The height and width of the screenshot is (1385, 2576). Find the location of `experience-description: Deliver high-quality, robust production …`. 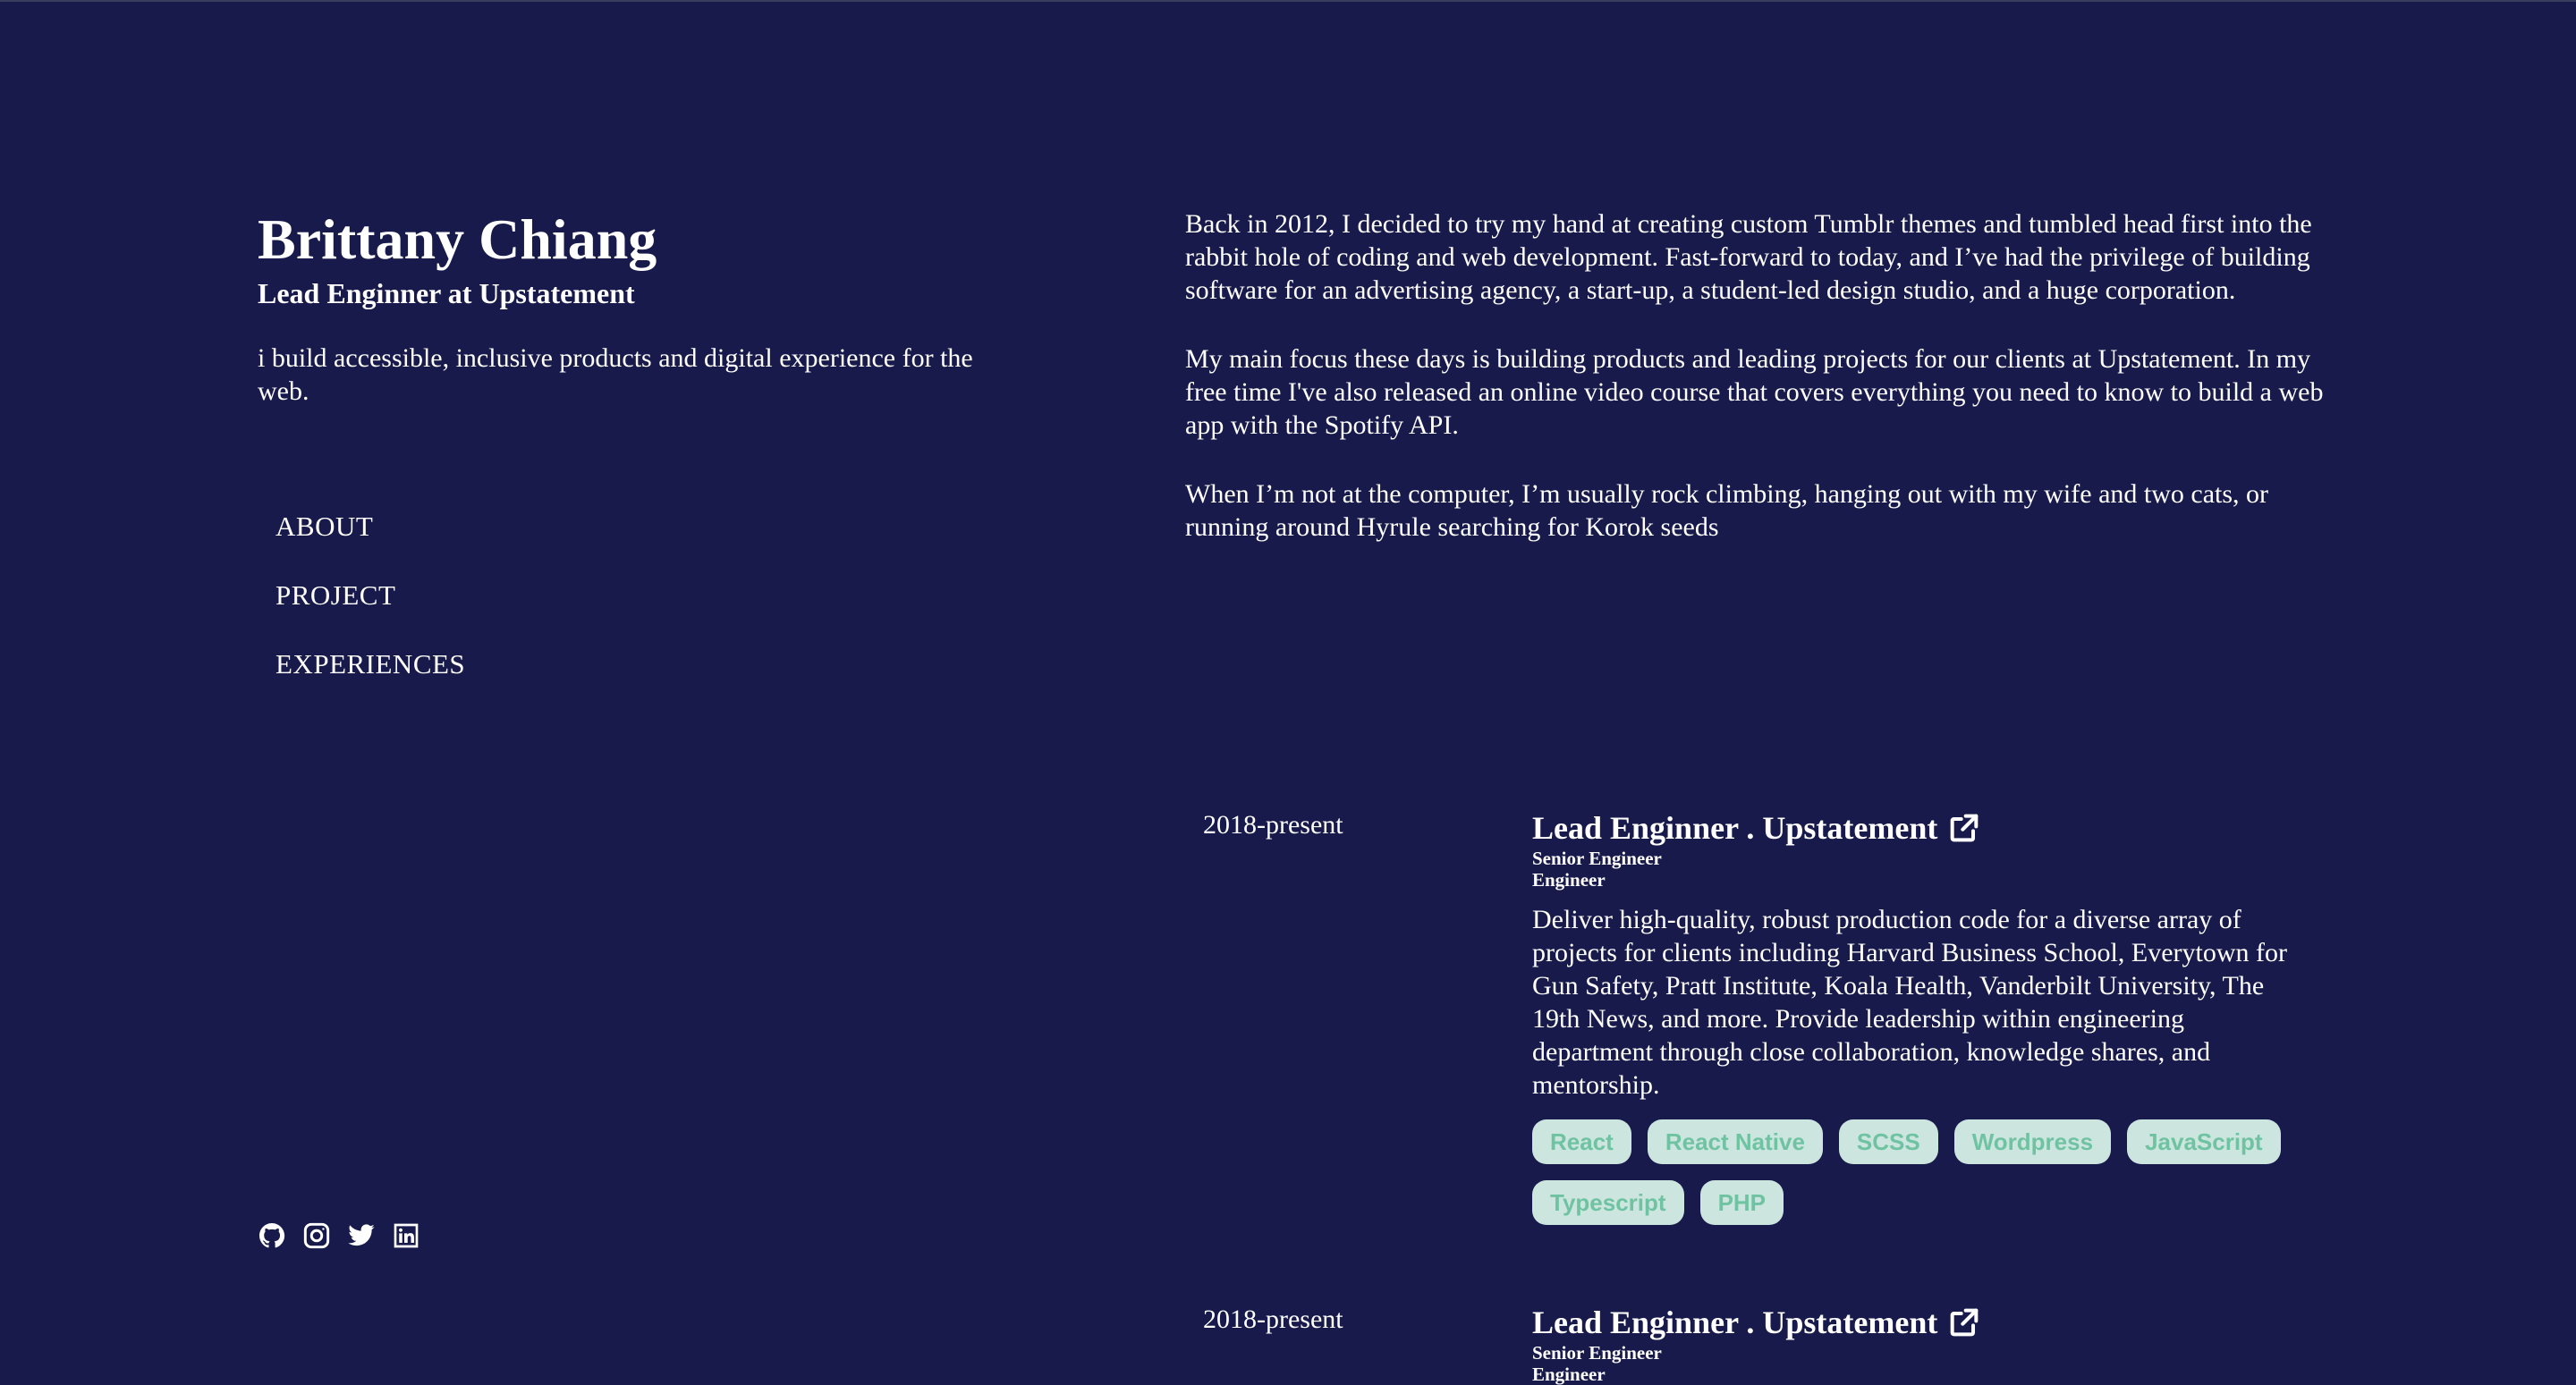

experience-description: Deliver high-quality, robust production … is located at coordinates (1909, 1002).